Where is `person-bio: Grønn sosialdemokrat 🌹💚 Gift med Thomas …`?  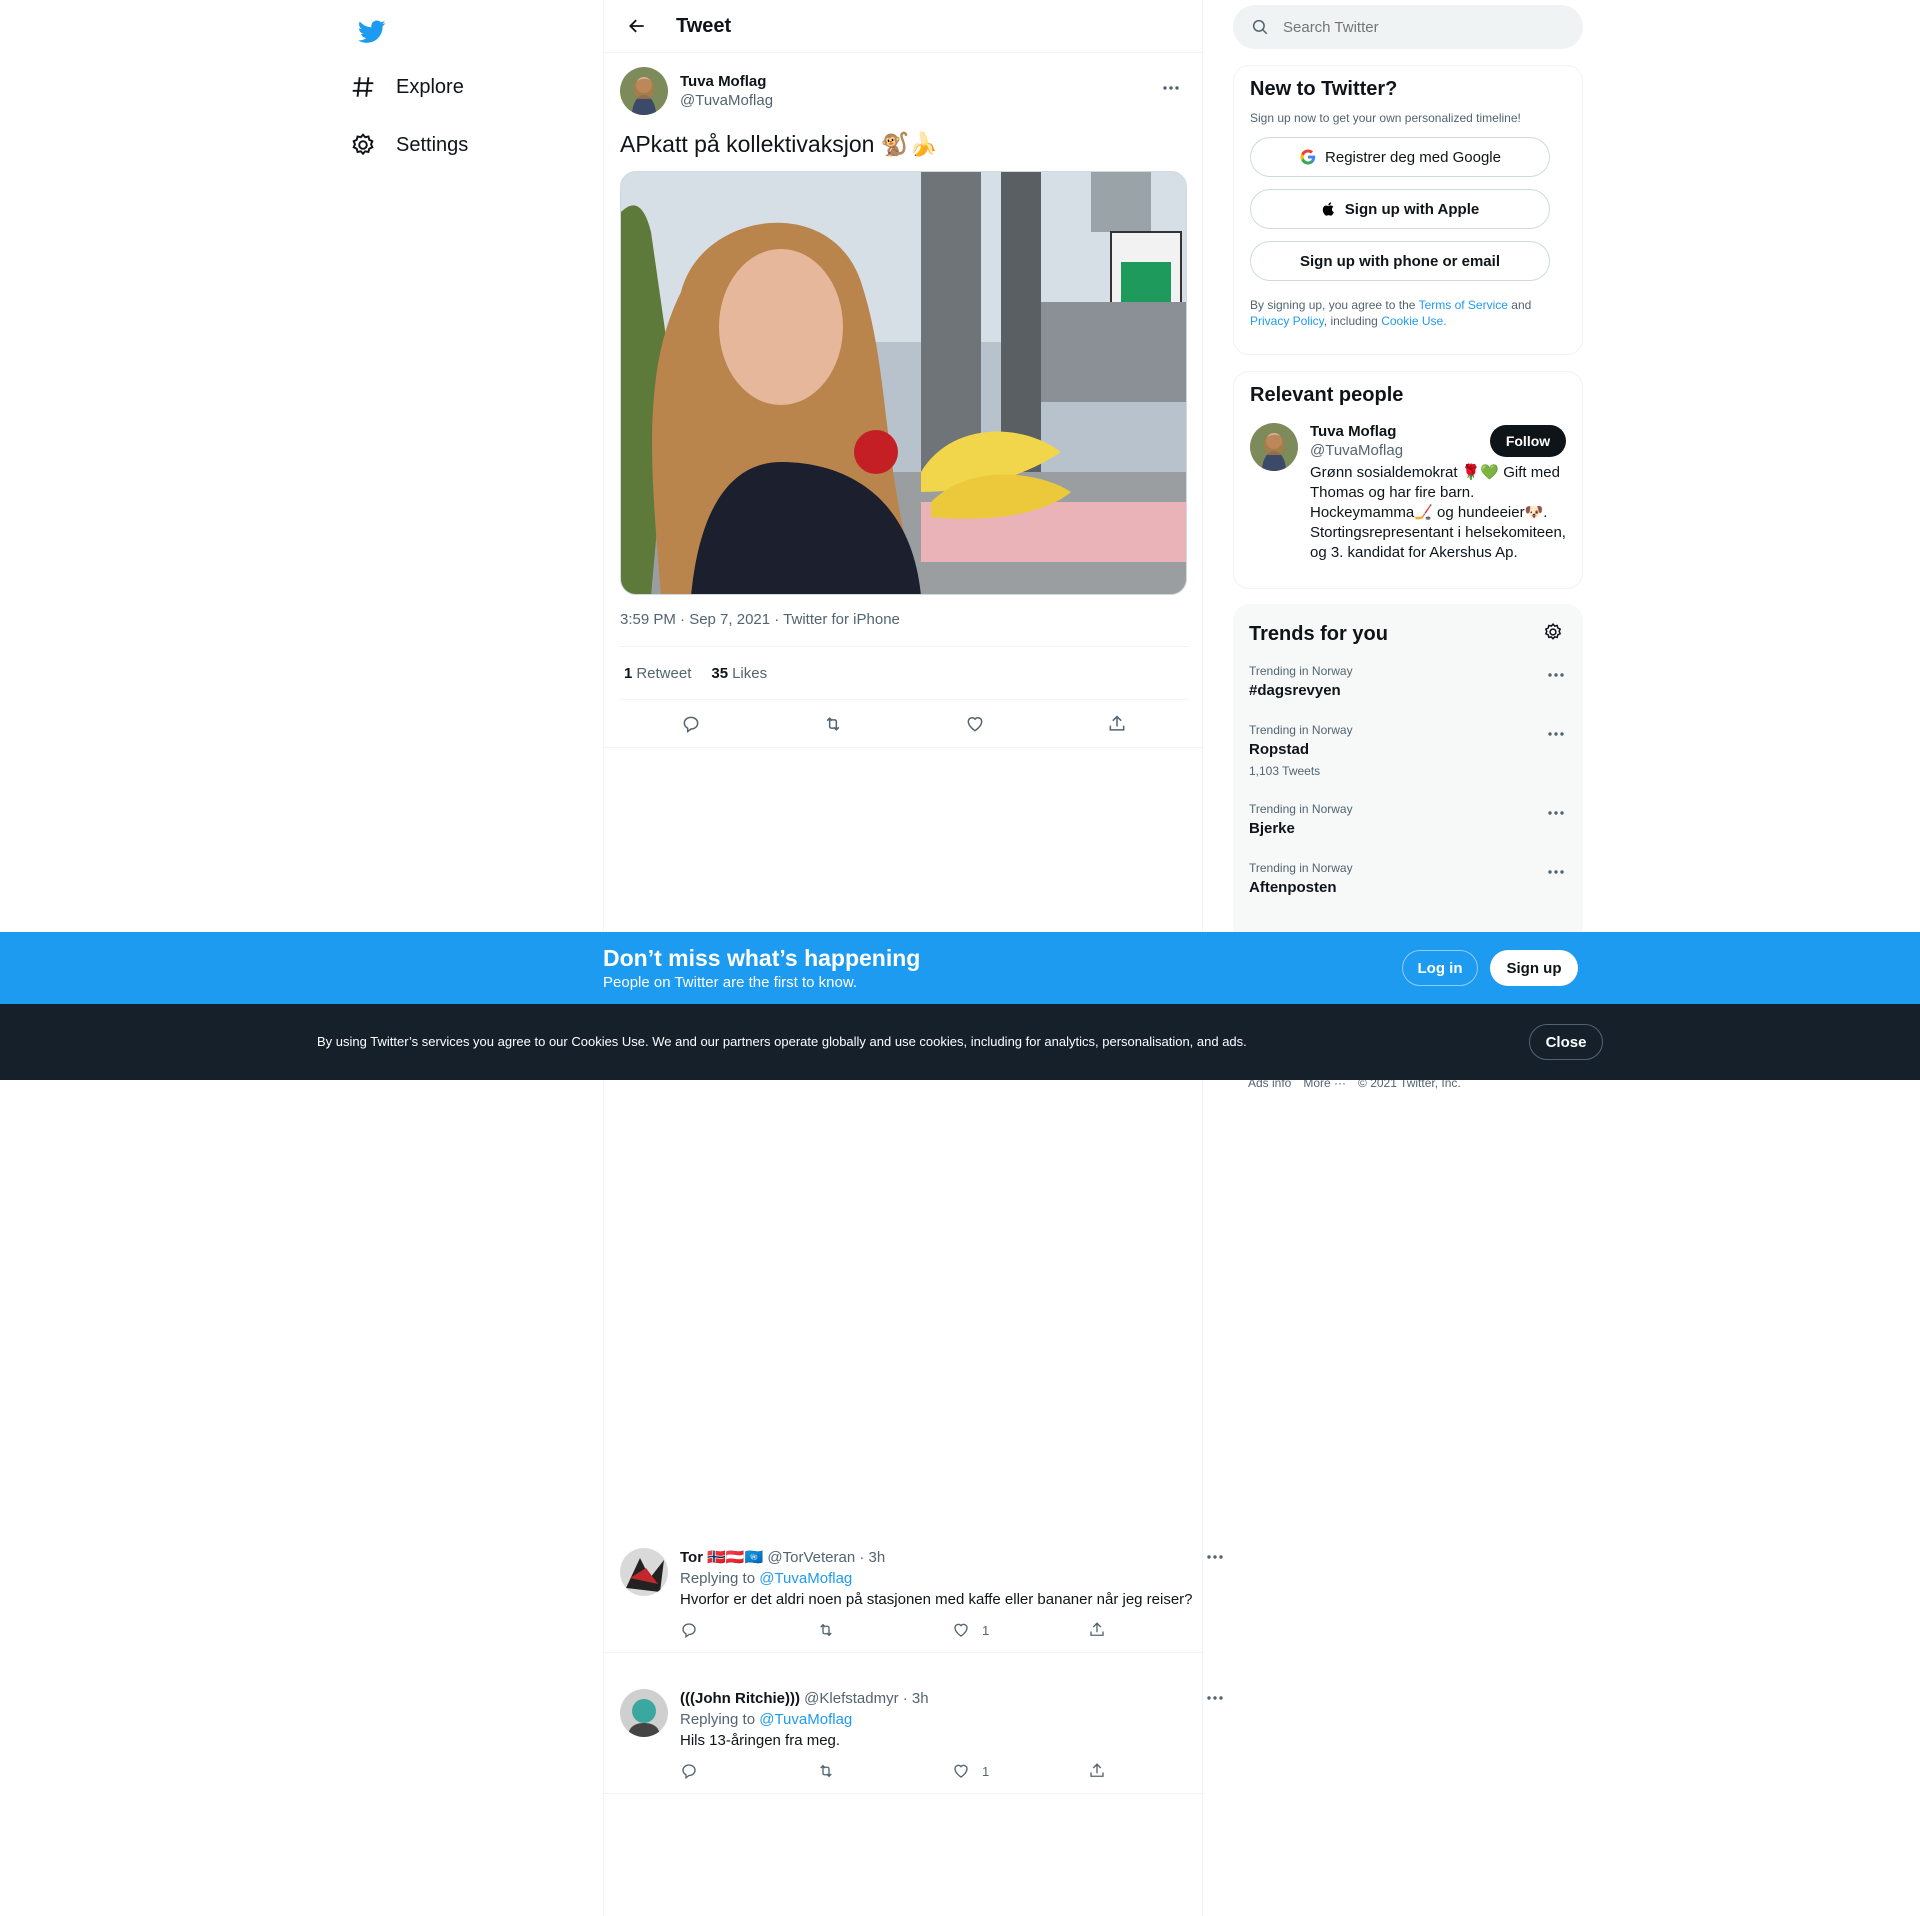 person-bio: Grønn sosialdemokrat 🌹💚 Gift med Thomas … is located at coordinates (1438, 512).